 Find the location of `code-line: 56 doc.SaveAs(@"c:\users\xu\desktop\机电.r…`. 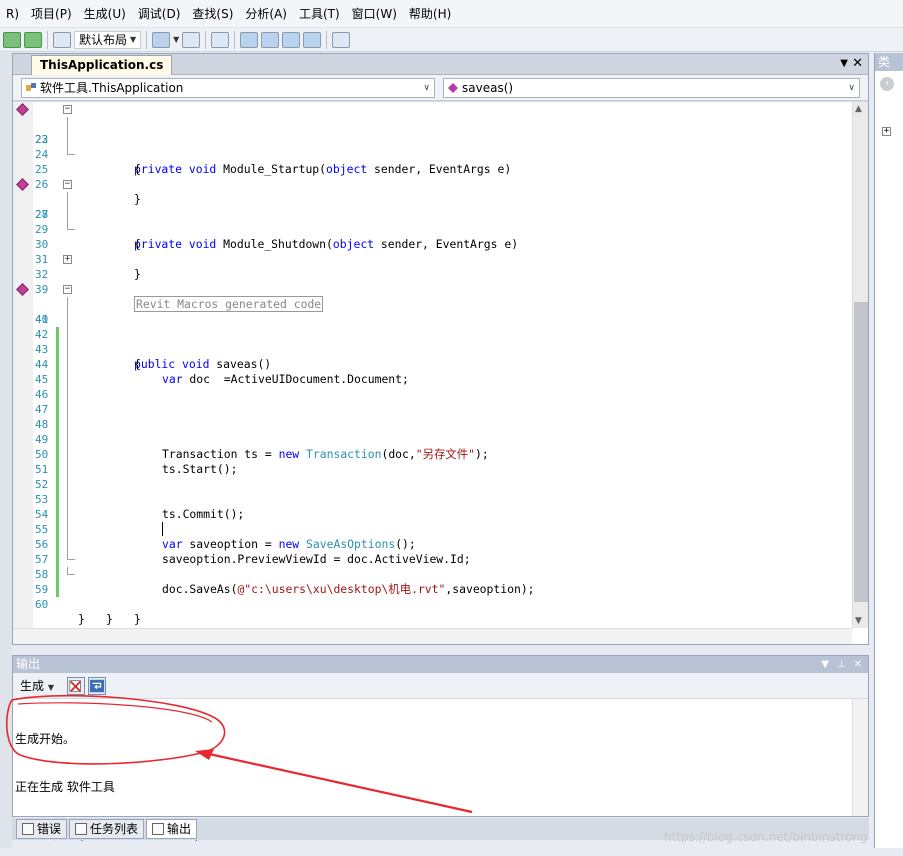

code-line: 56 doc.SaveAs(@"c:\users\xu\desktop\机电.r… is located at coordinates (430, 559).